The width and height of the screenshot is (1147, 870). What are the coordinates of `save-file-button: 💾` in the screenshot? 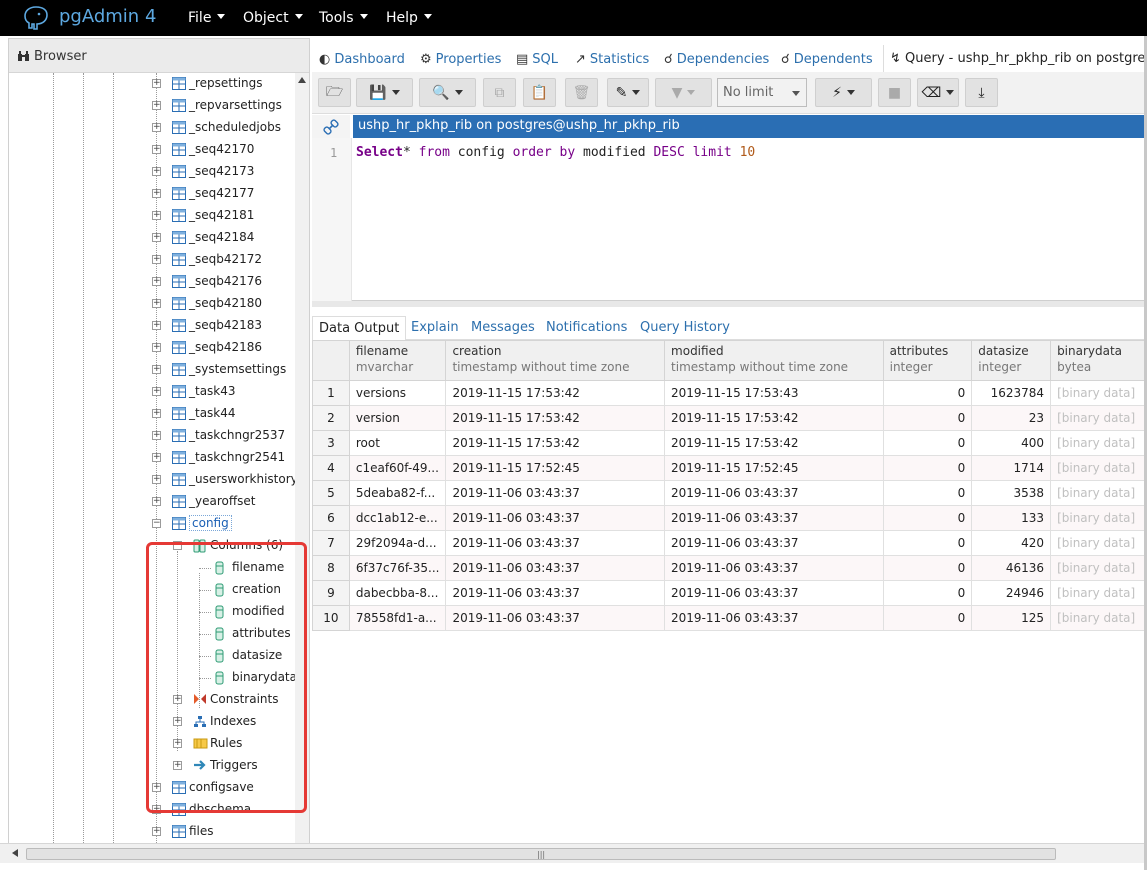 It's located at (384, 92).